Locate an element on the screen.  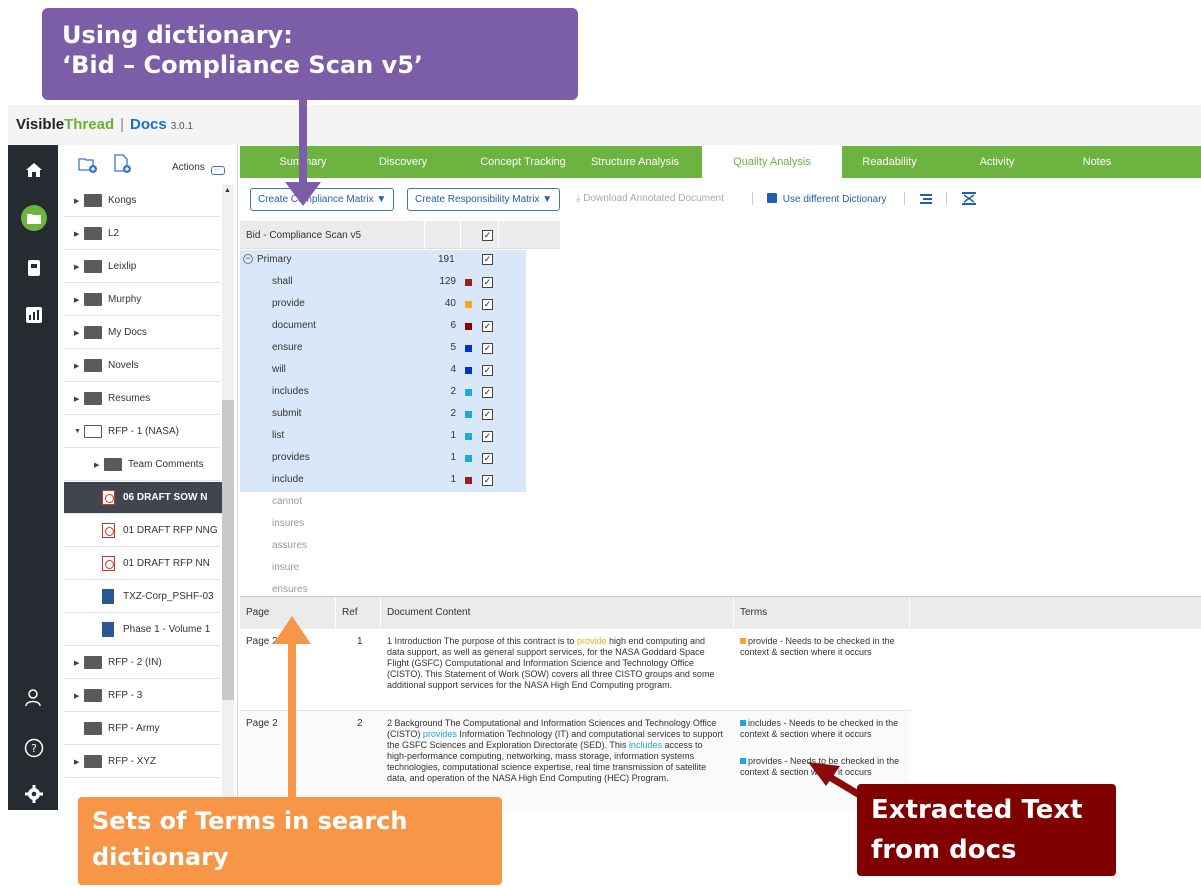
extracted-text-callout: Extracted Text from docs is located at coordinates (986, 830).